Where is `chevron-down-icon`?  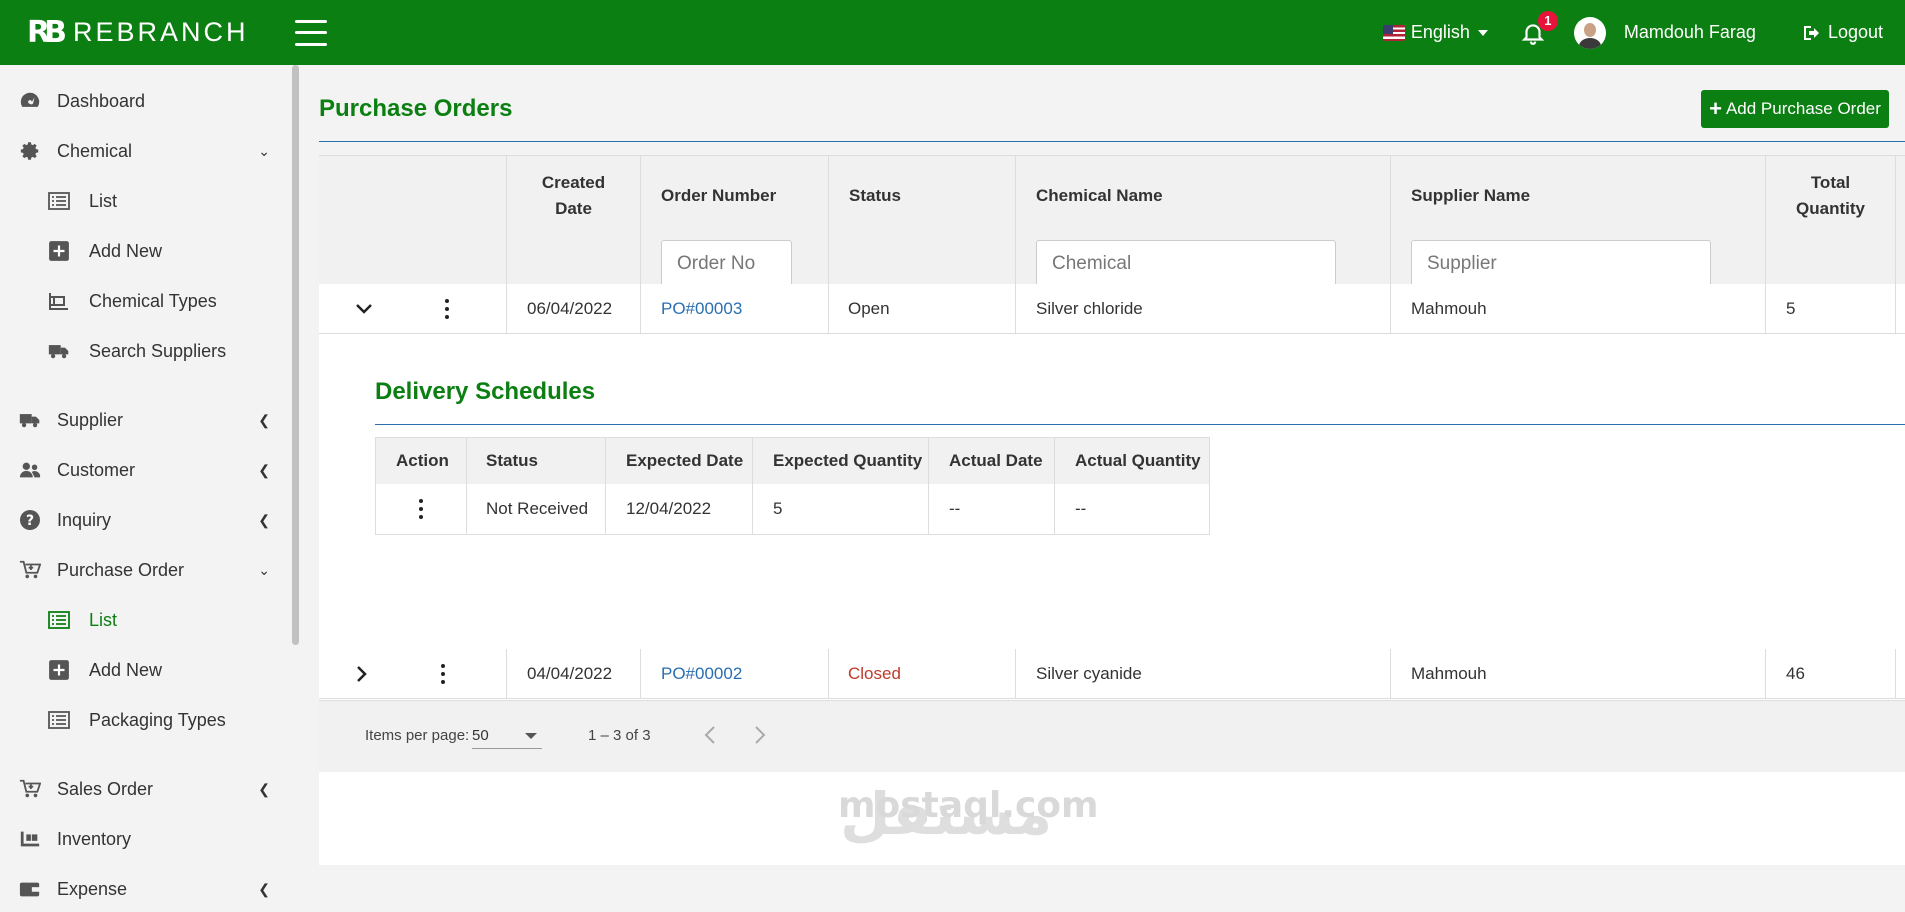 chevron-down-icon is located at coordinates (364, 309).